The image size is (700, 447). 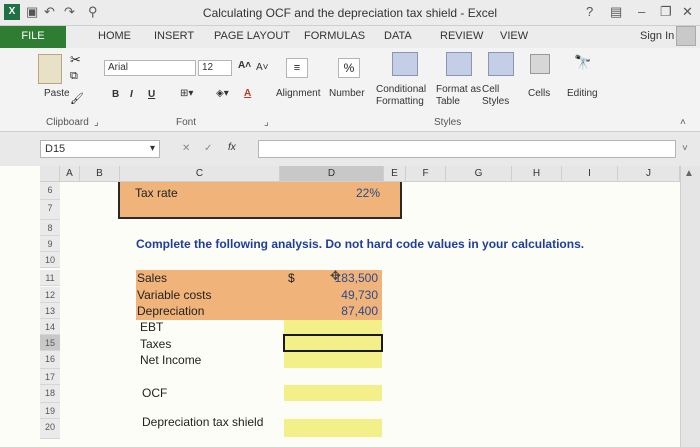 I want to click on row-header-17: 17, so click(x=50, y=377).